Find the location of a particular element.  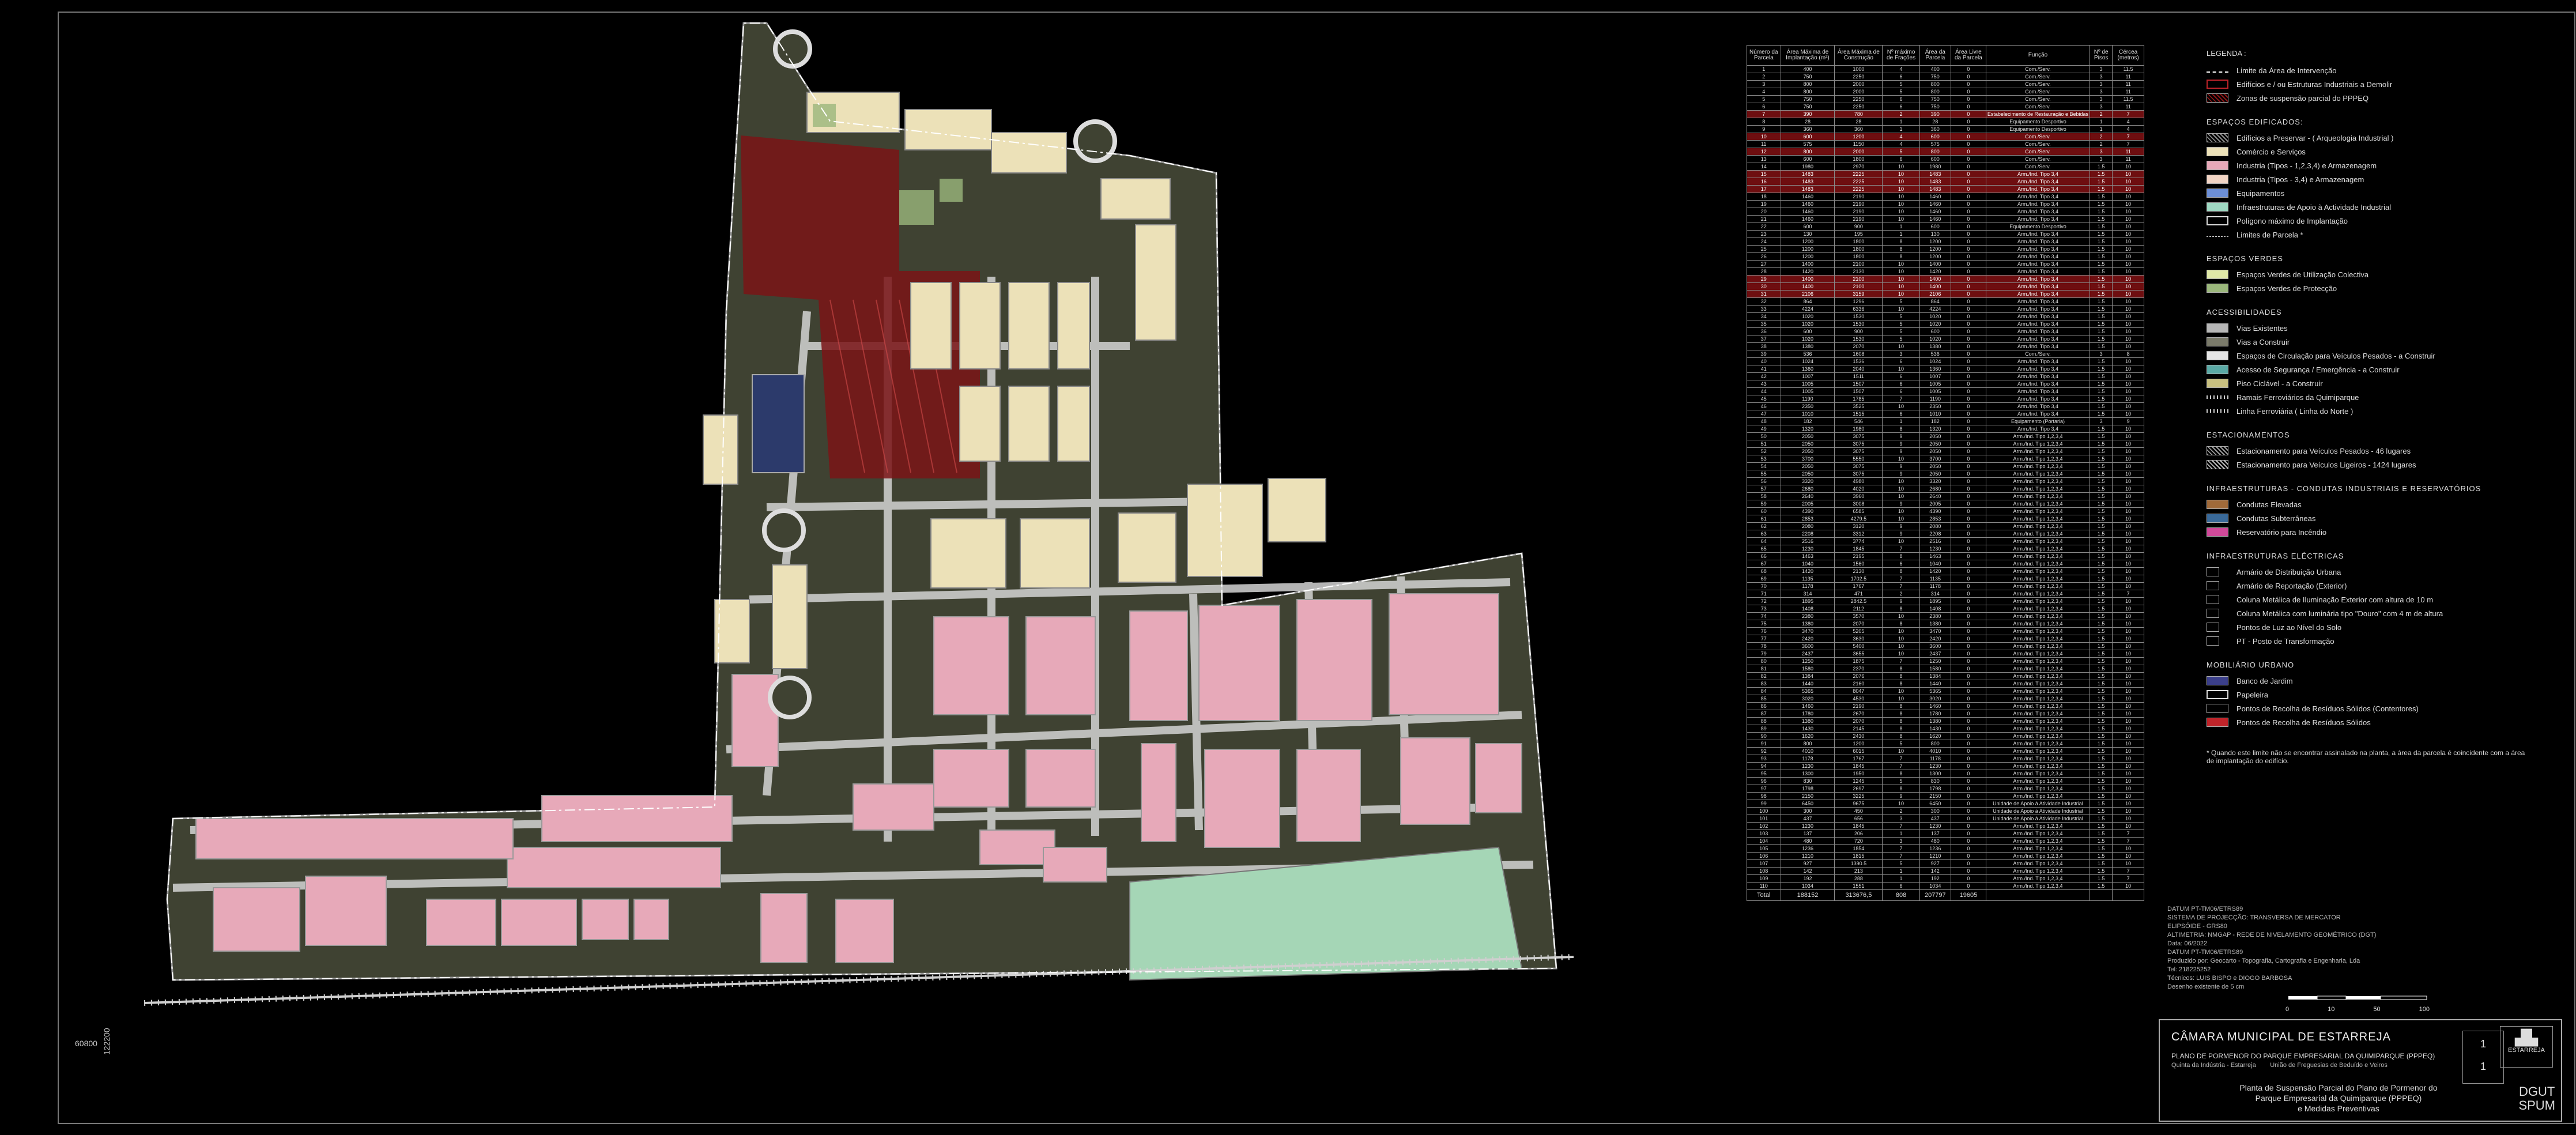

legend-item: Armário de Reportação (Exterior) is located at coordinates (2368, 586).